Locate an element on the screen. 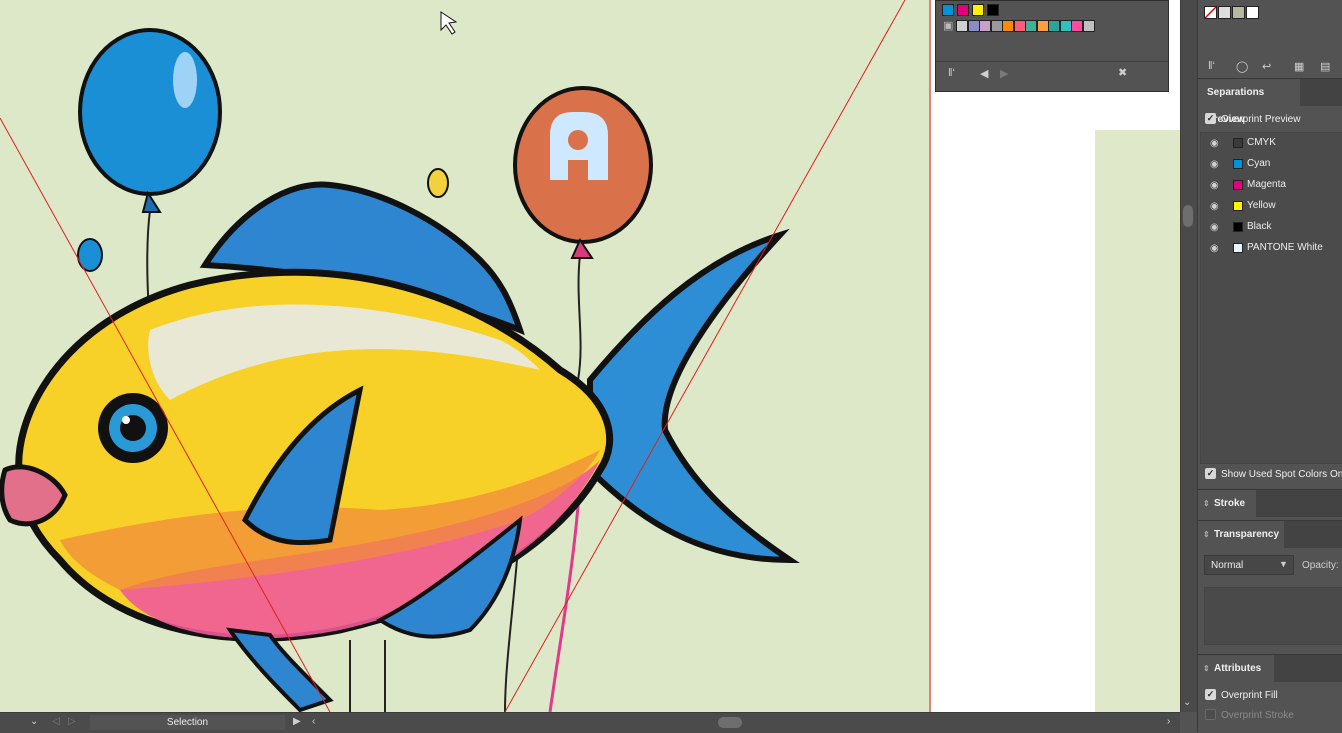 Image resolution: width=1342 pixels, height=733 pixels. tab-label: Attributes is located at coordinates (1238, 668).